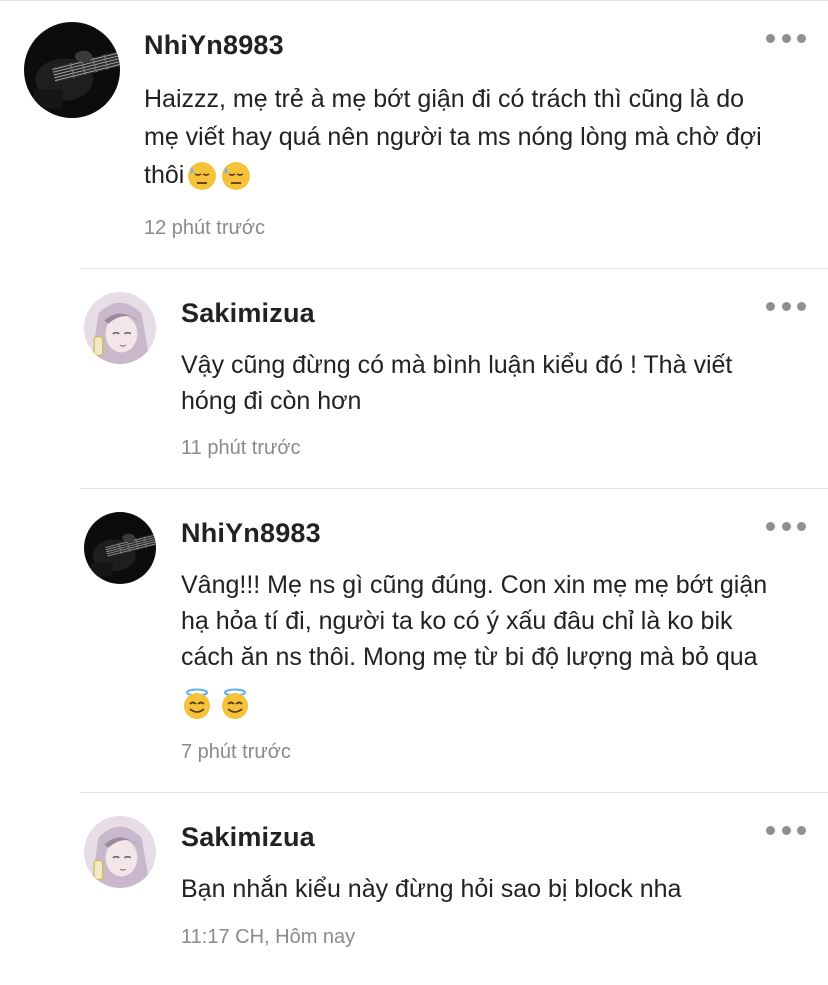 This screenshot has width=828, height=985. Describe the element at coordinates (205, 228) in the screenshot. I see `comment-timestamp: 12 phút trước` at that location.